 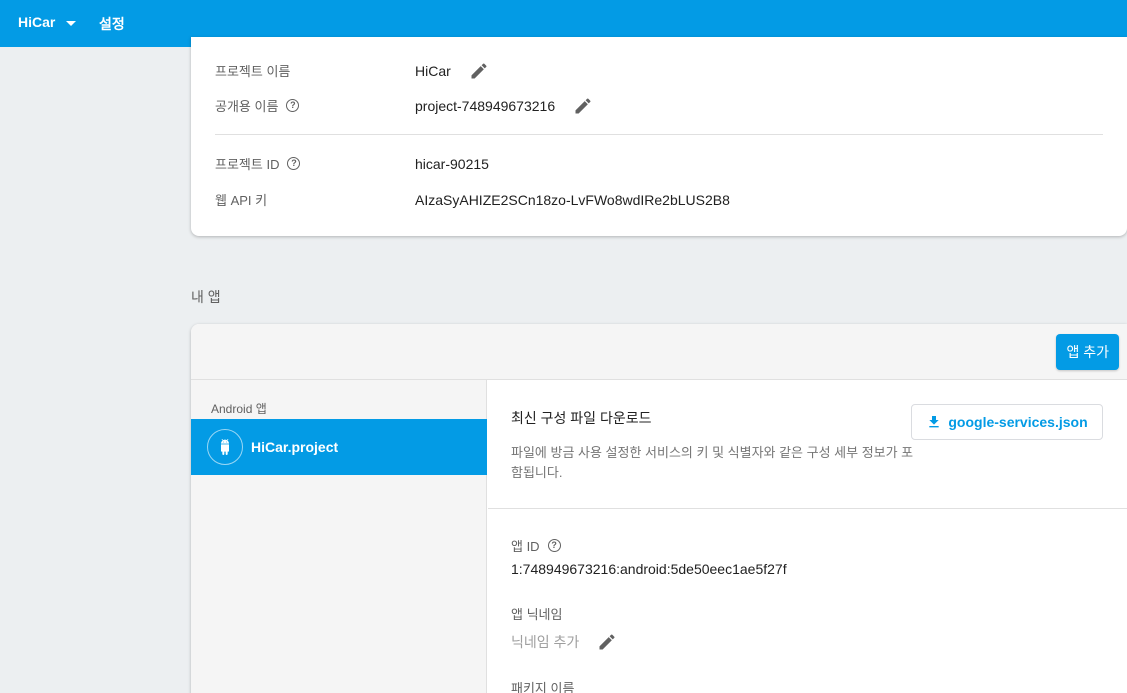 I want to click on web-api-key-value: AIzaSyAHIZE2SCn18zo-LvFWo8wdIRe2bLUS2B8, so click(x=572, y=199).